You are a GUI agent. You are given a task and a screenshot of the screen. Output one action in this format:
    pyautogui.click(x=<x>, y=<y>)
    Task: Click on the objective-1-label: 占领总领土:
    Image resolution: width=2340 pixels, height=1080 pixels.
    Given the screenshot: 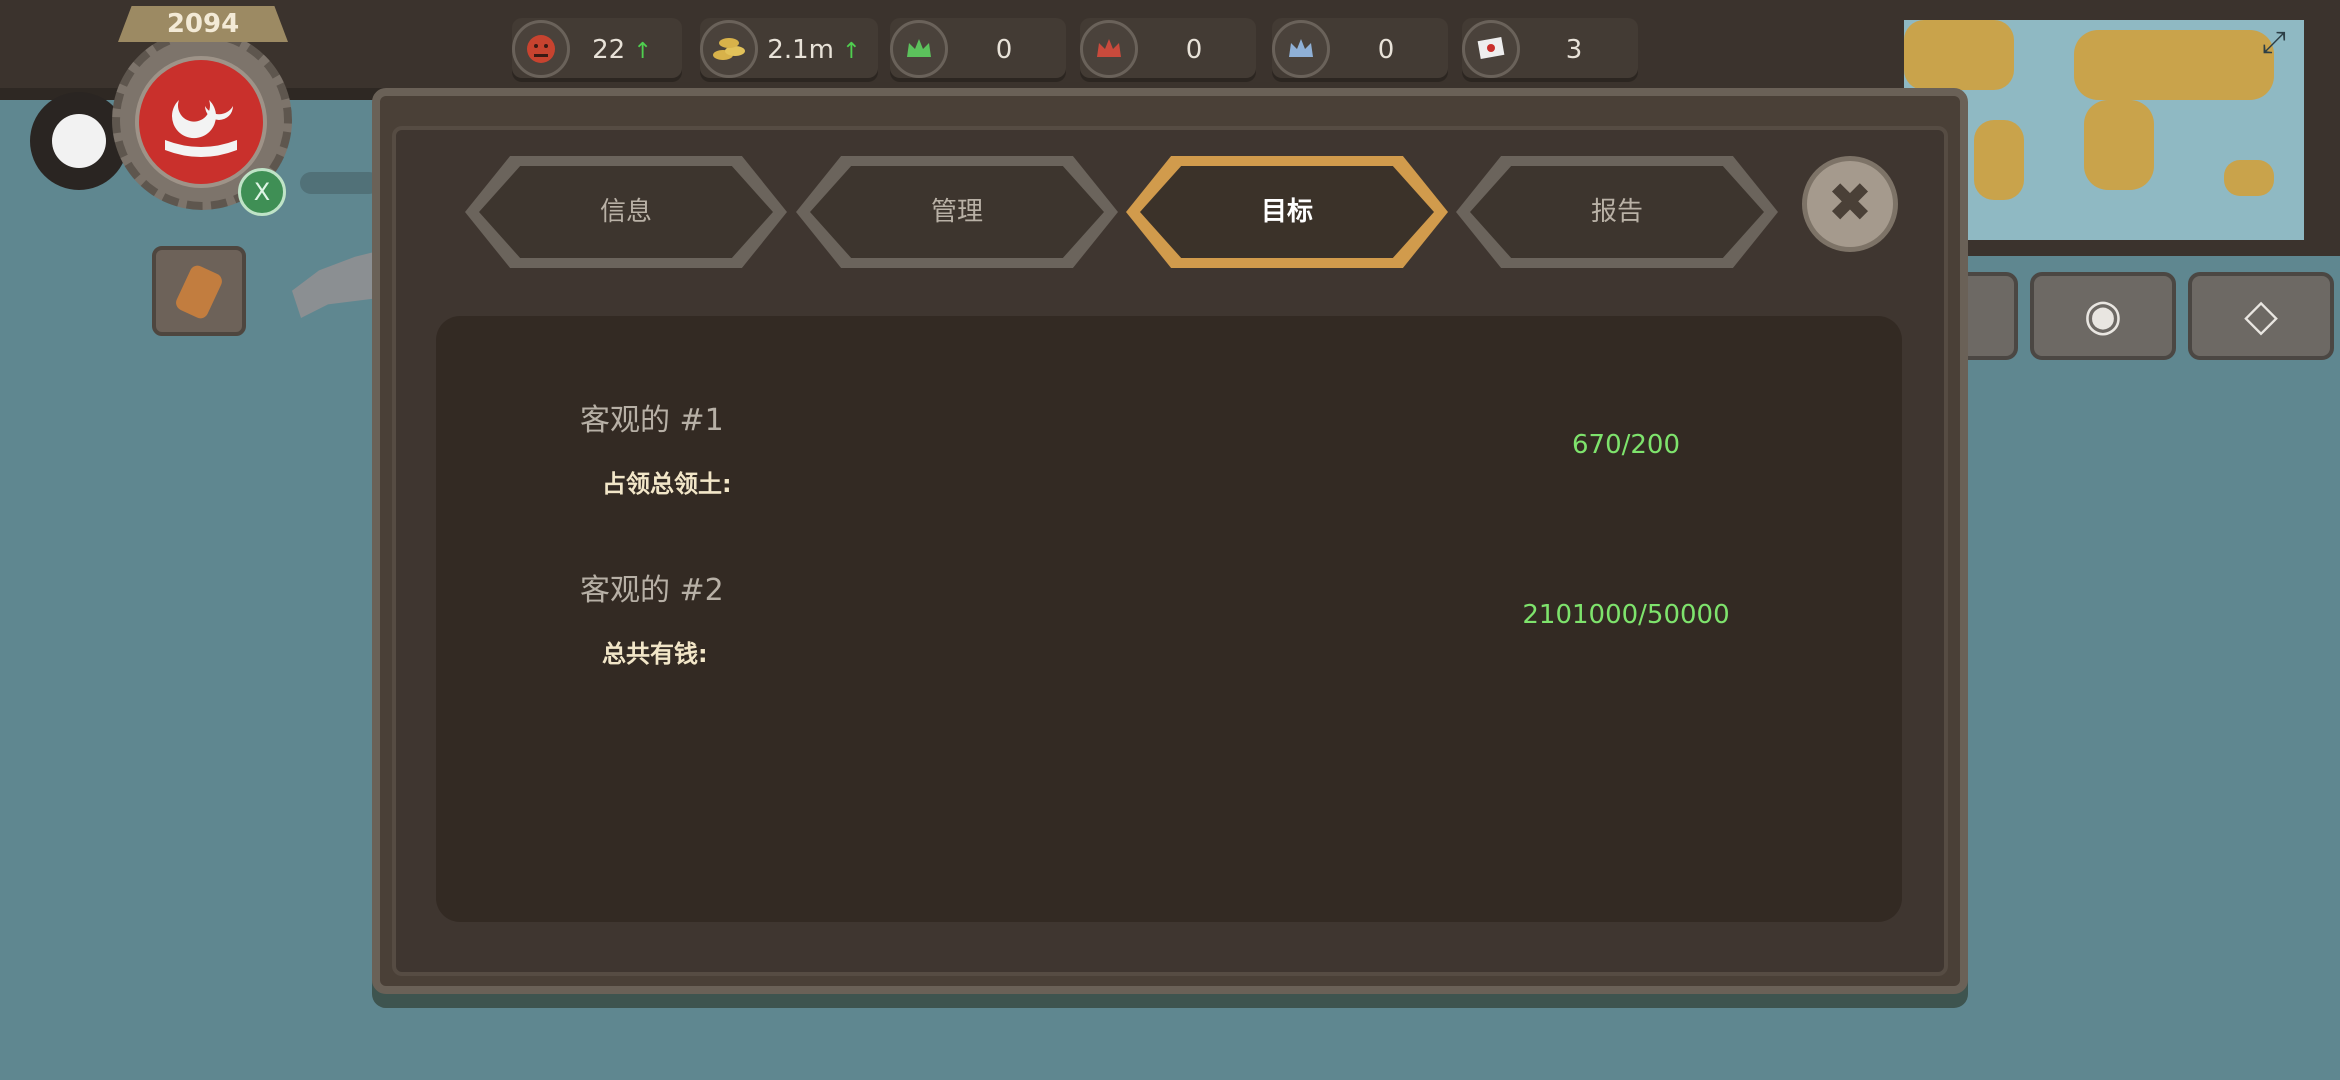 What is the action you would take?
    pyautogui.click(x=667, y=484)
    